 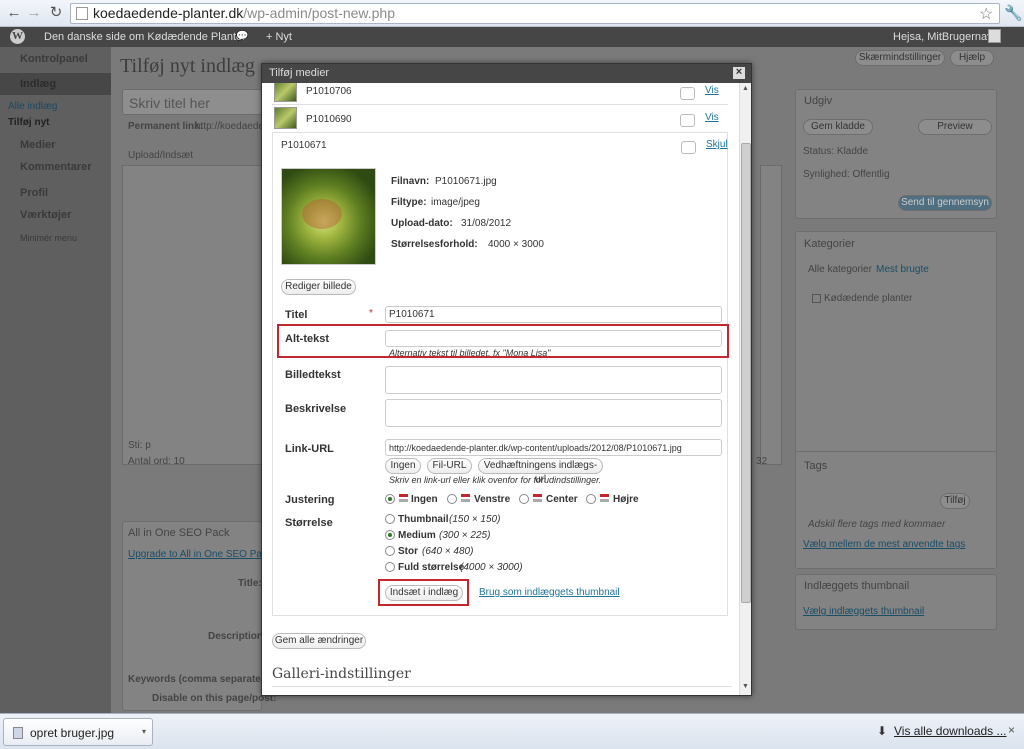 I want to click on admin-bar-site-link: Den danske side om Kødædende Planter, so click(x=145, y=37).